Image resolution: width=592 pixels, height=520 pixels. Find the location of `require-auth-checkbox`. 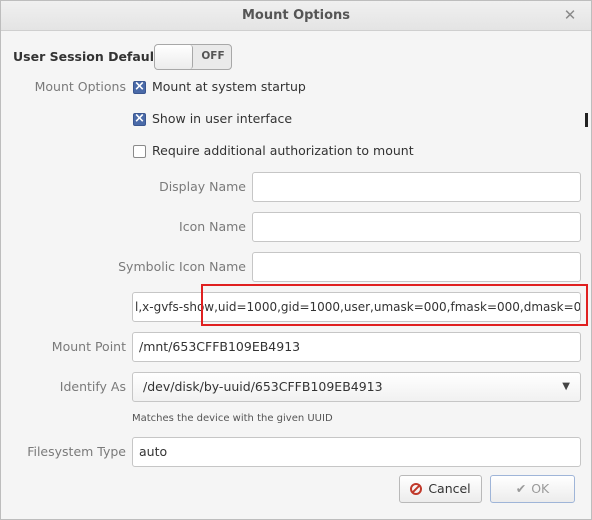

require-auth-checkbox is located at coordinates (139, 151).